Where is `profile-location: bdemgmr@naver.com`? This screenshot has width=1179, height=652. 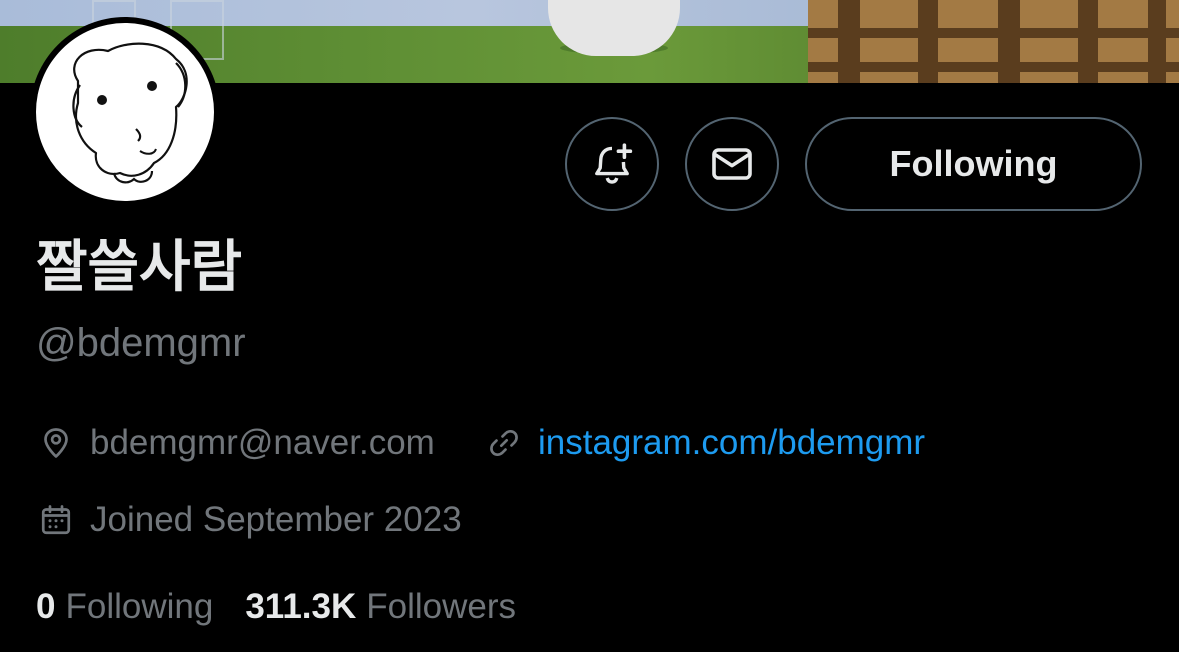
profile-location: bdemgmr@naver.com is located at coordinates (236, 443).